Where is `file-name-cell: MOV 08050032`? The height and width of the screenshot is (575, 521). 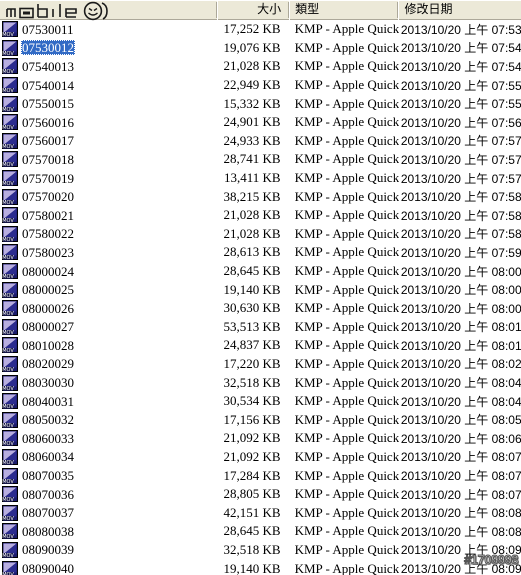 file-name-cell: MOV 08050032 is located at coordinates (108, 419).